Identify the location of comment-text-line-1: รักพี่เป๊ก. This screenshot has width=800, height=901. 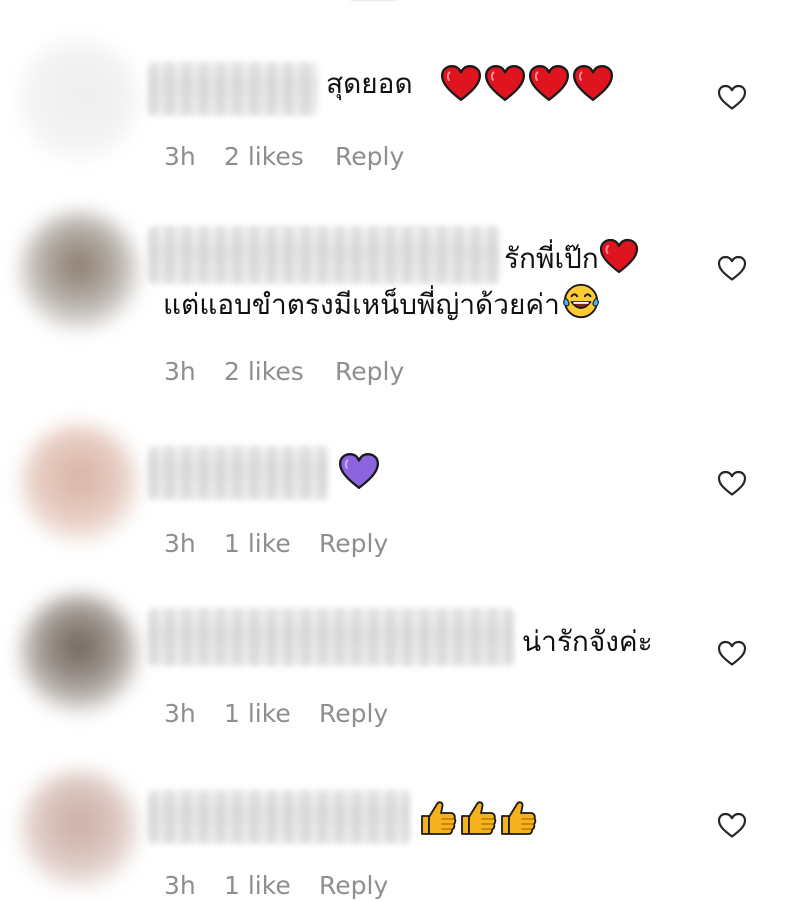
(551, 258).